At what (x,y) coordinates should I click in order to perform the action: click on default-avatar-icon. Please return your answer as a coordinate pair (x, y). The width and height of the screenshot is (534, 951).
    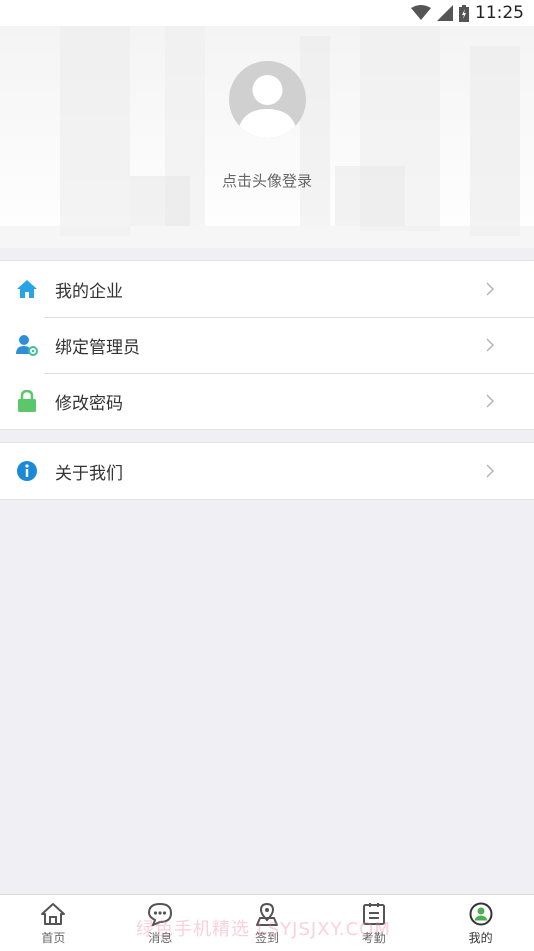
    Looking at the image, I should click on (267, 106).